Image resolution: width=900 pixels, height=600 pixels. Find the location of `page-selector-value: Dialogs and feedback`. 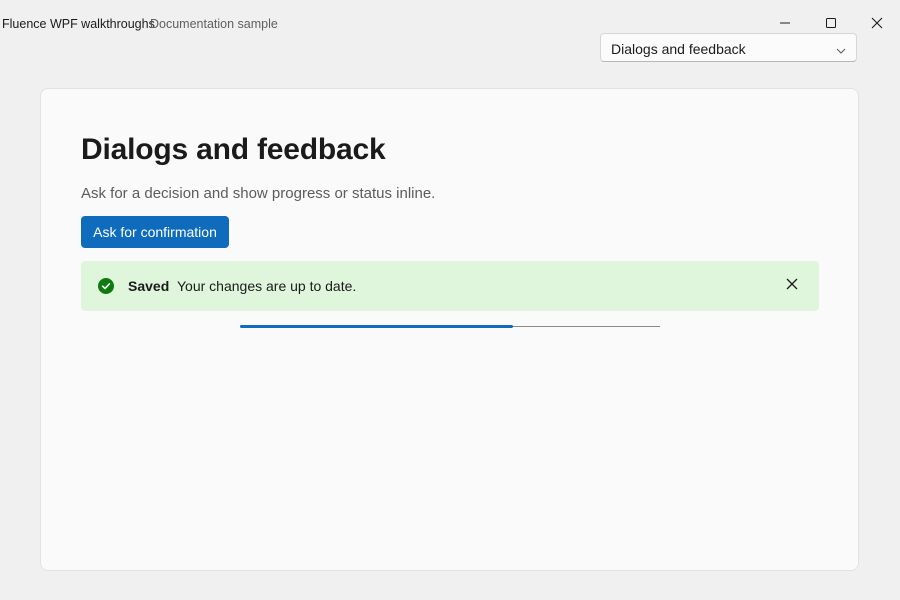

page-selector-value: Dialogs and feedback is located at coordinates (678, 49).